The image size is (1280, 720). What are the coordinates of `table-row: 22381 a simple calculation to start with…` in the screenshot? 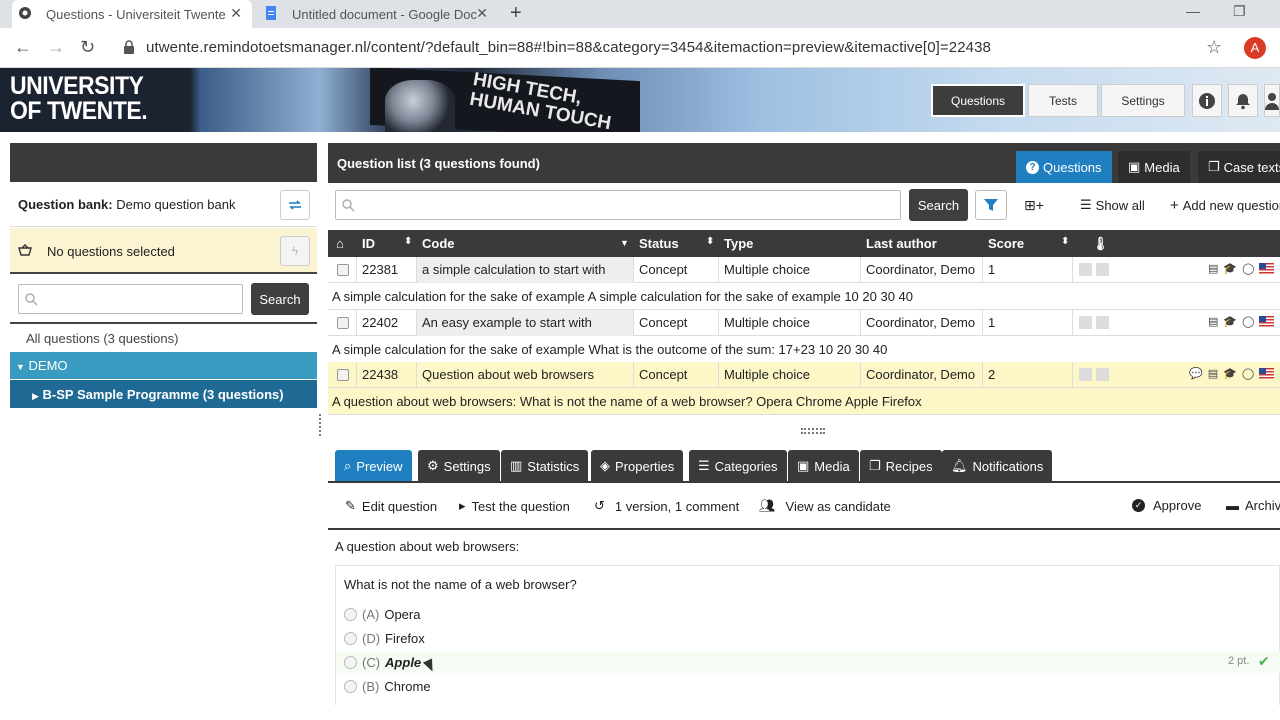 It's located at (804, 270).